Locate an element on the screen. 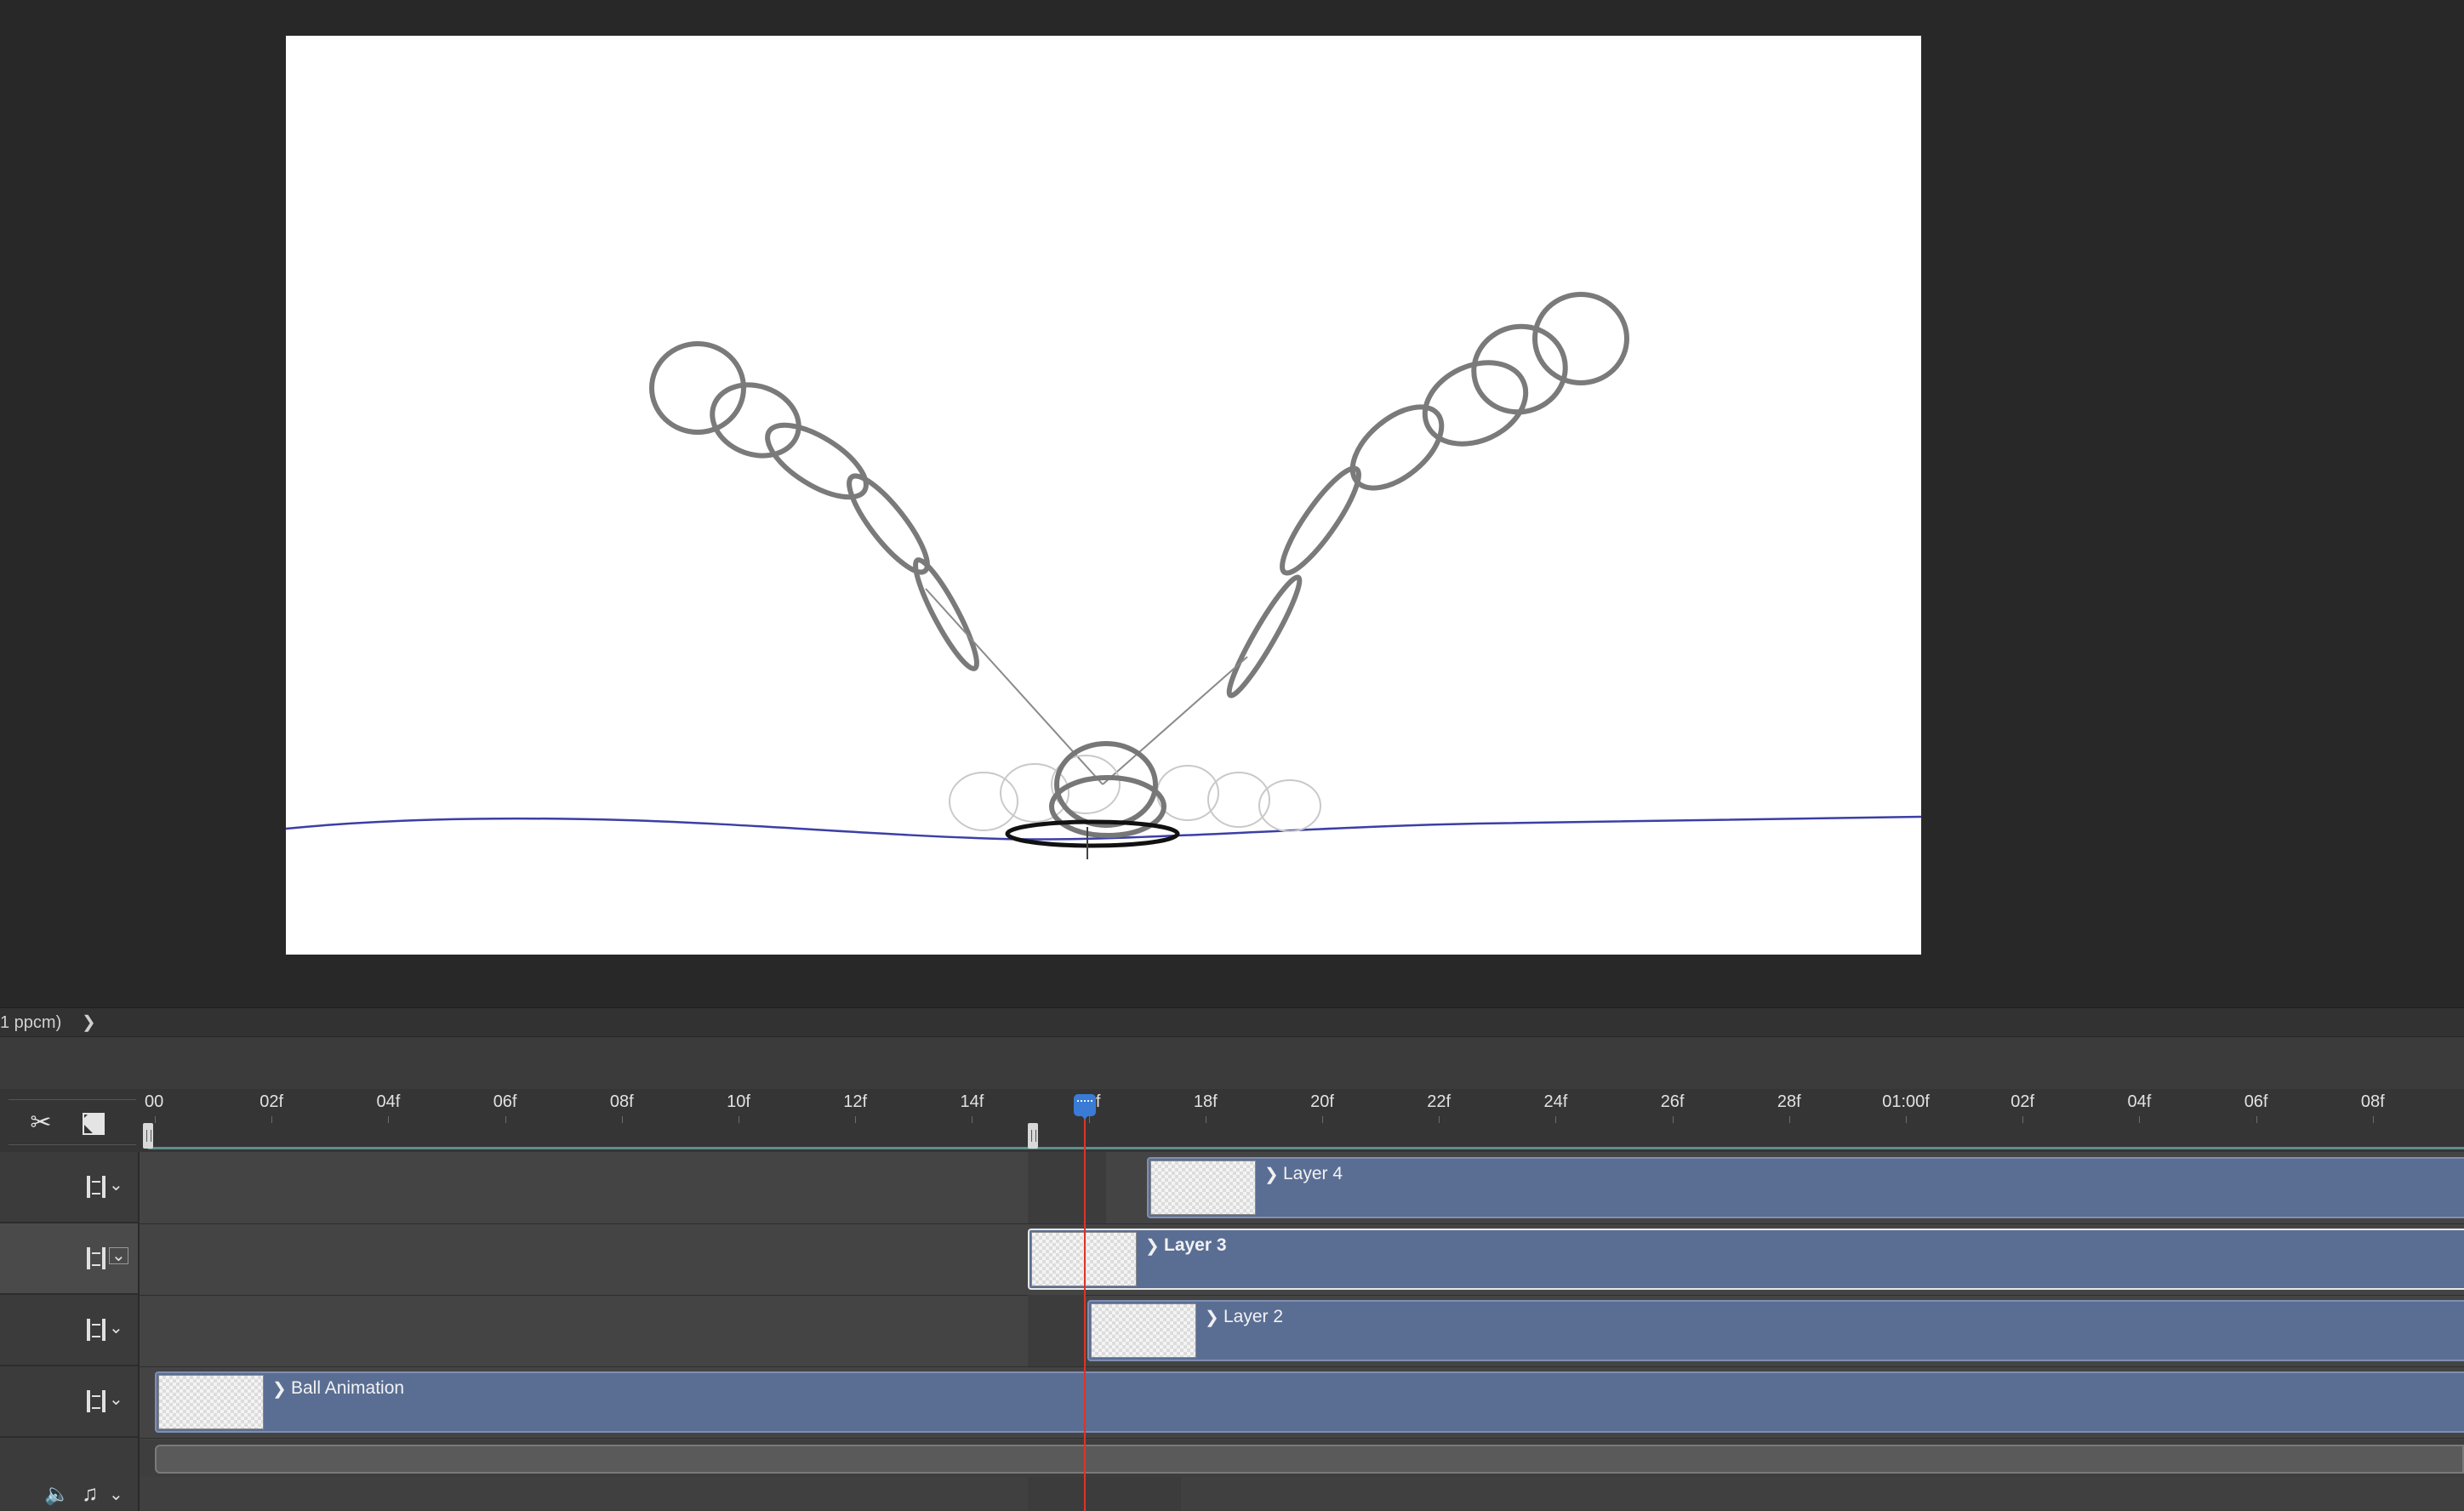 Image resolution: width=2464 pixels, height=1511 pixels. ruler-label: 12f is located at coordinates (855, 1102).